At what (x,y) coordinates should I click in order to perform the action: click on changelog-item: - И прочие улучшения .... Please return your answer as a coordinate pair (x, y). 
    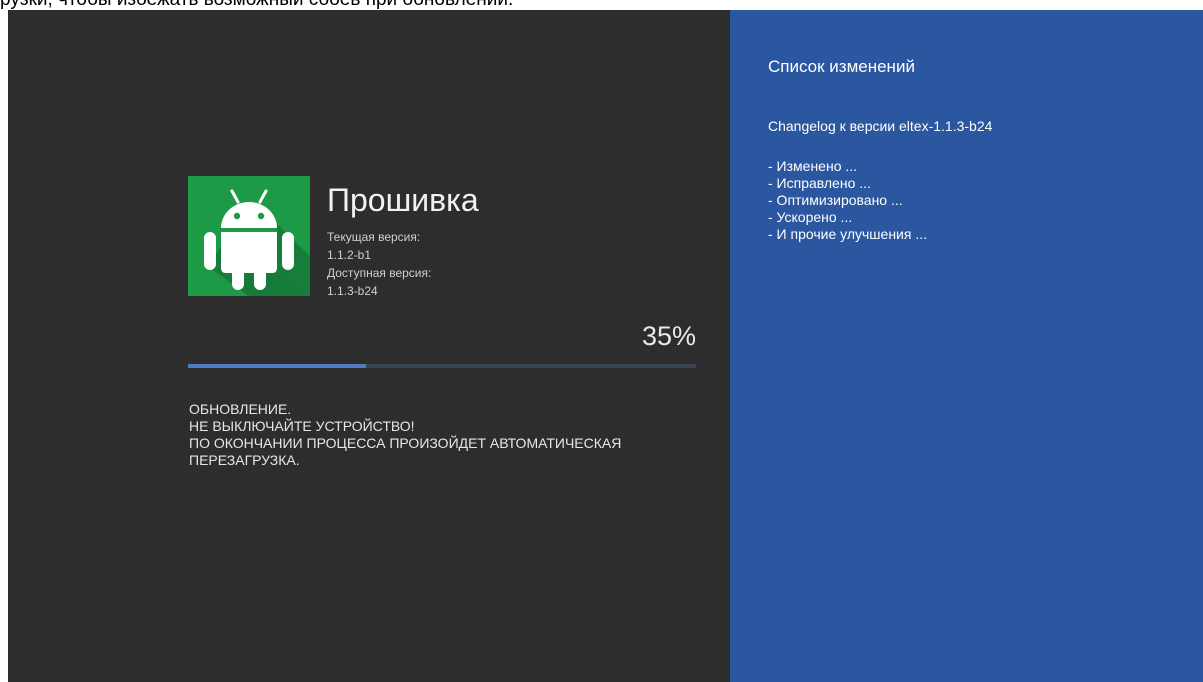
    Looking at the image, I should click on (848, 234).